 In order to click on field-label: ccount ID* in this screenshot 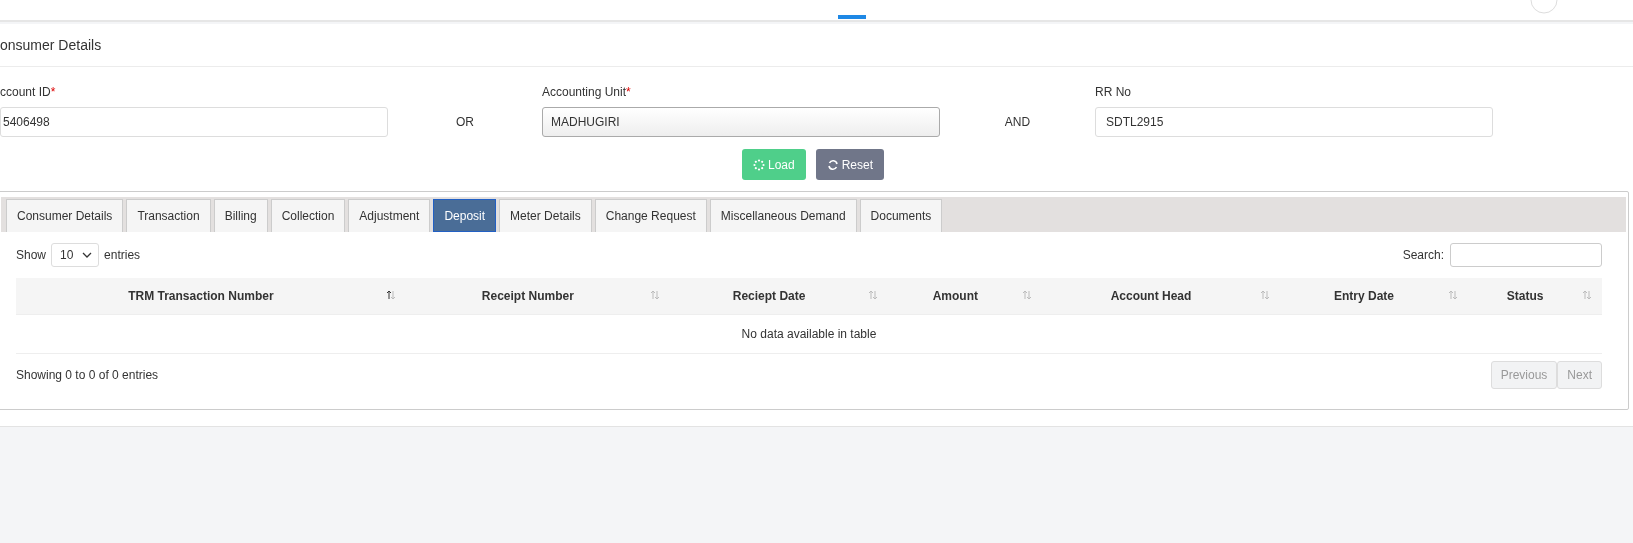, I will do `click(28, 92)`.